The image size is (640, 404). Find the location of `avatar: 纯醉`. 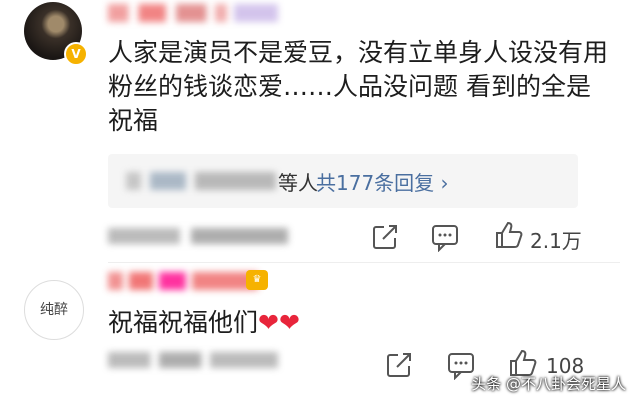

avatar: 纯醉 is located at coordinates (54, 310).